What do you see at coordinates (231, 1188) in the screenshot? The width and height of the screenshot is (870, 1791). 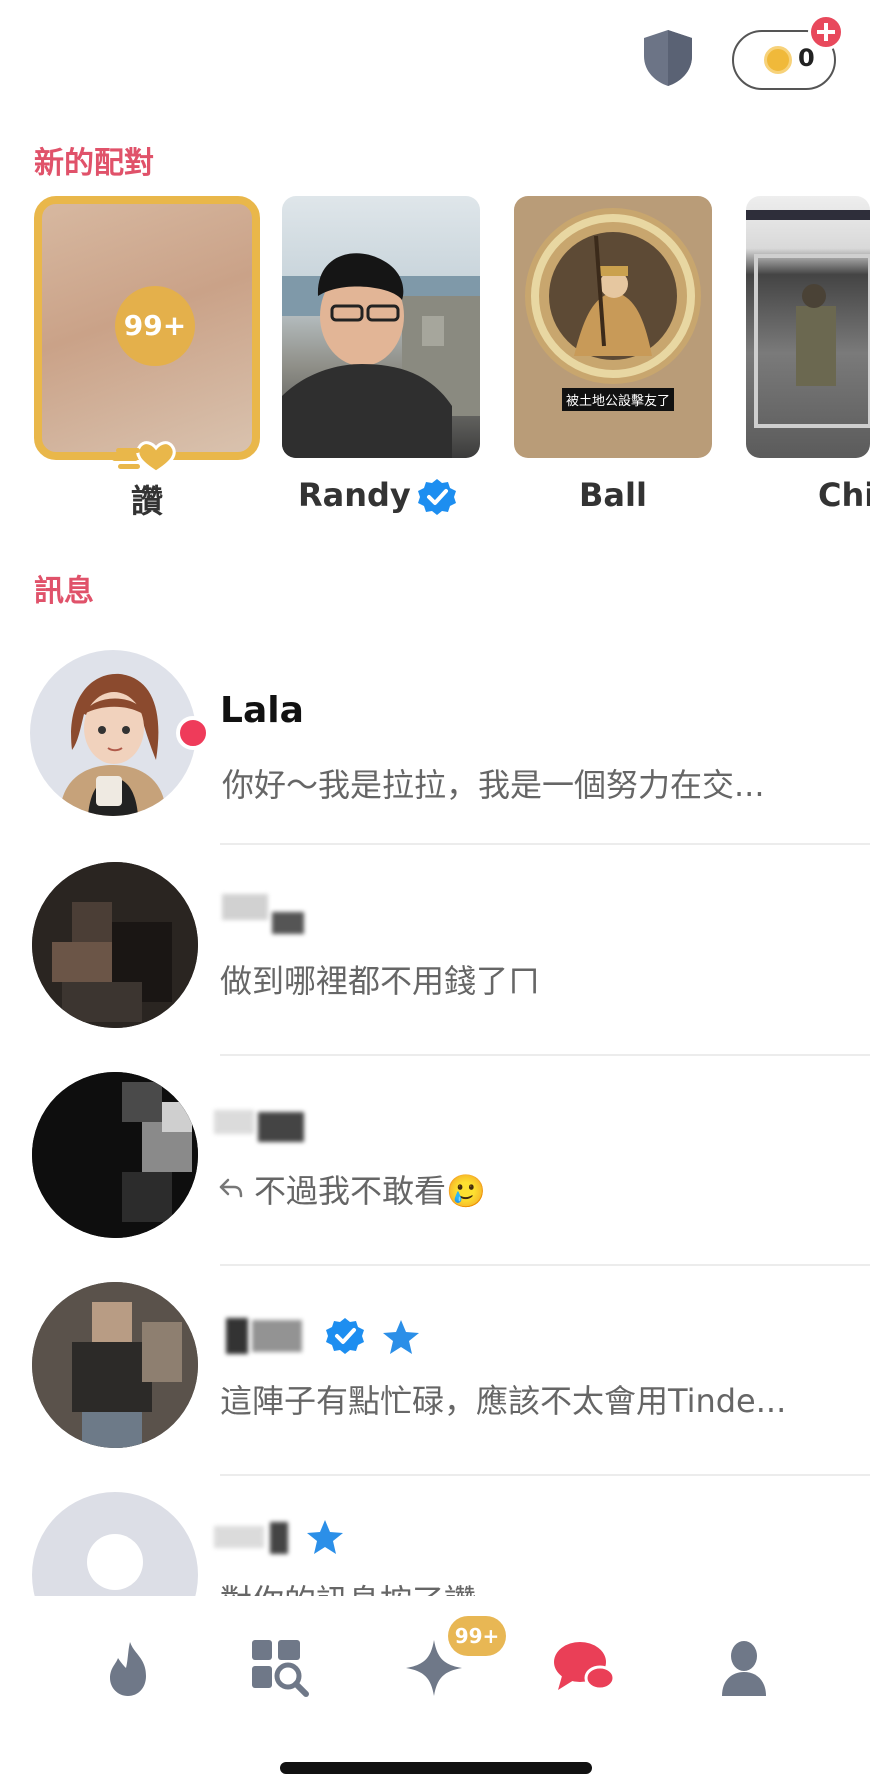 I see `reply-arrow-icon` at bounding box center [231, 1188].